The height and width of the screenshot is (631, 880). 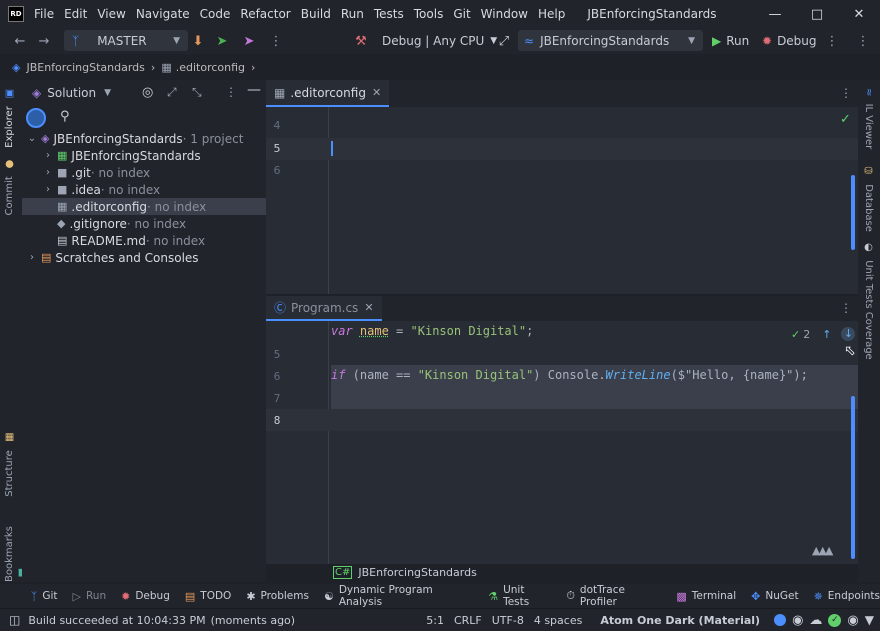 I want to click on tool-unit-tests: ⚗ Unit Tests, so click(x=519, y=596).